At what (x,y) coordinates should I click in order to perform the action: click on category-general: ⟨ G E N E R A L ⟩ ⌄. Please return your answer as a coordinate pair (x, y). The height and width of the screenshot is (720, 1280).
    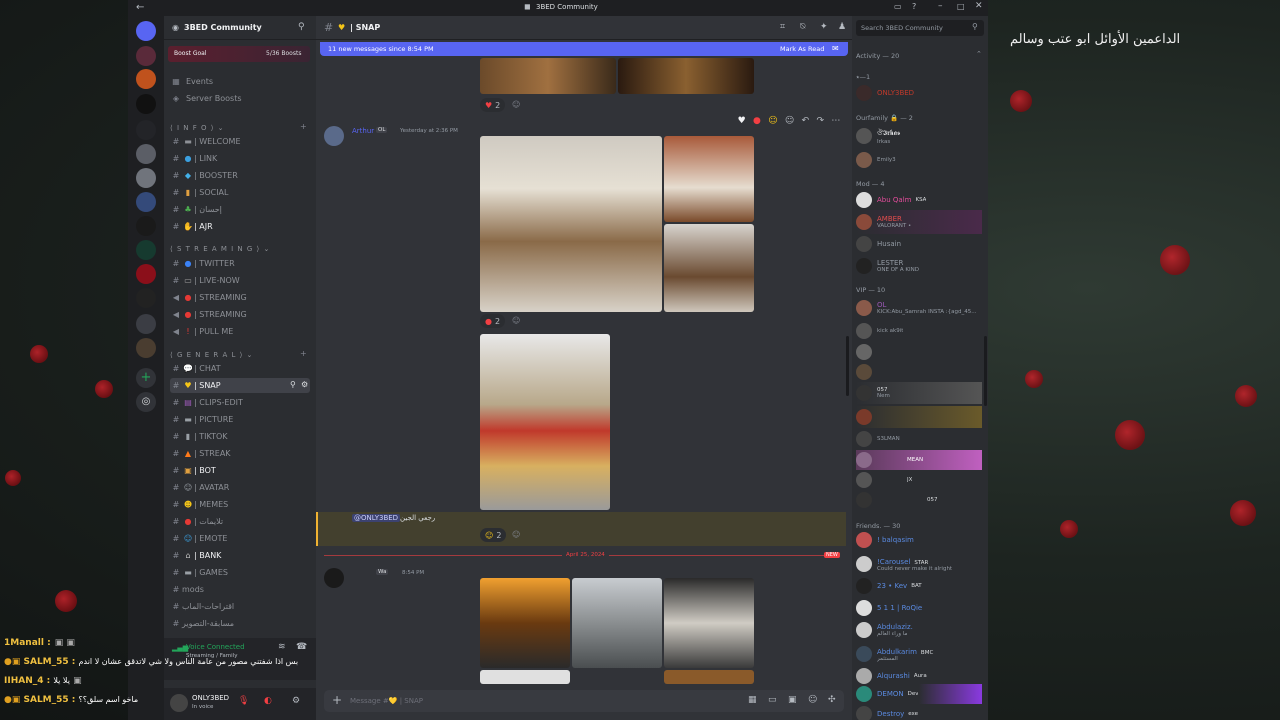
    Looking at the image, I should click on (211, 355).